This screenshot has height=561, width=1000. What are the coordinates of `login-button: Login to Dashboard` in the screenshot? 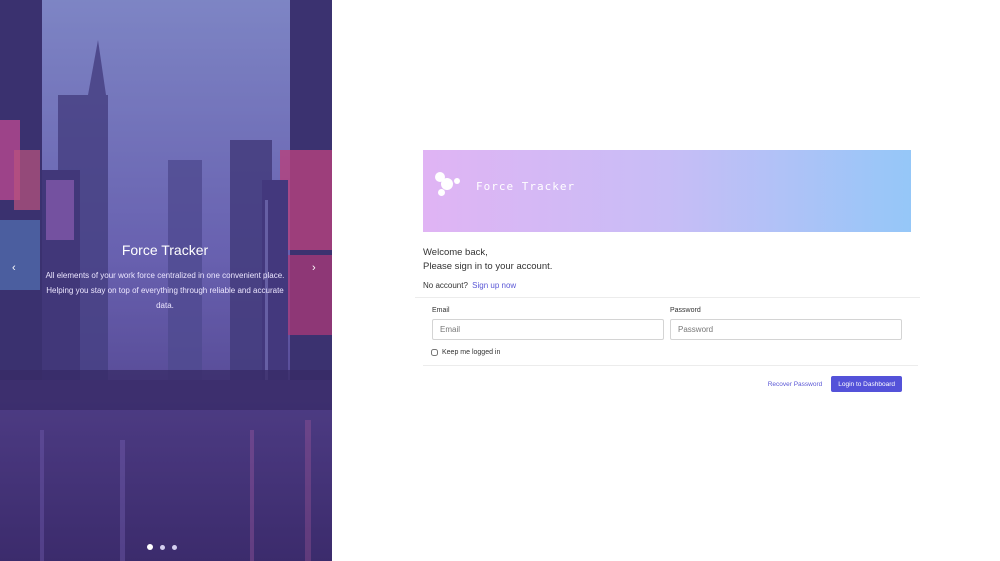 It's located at (866, 384).